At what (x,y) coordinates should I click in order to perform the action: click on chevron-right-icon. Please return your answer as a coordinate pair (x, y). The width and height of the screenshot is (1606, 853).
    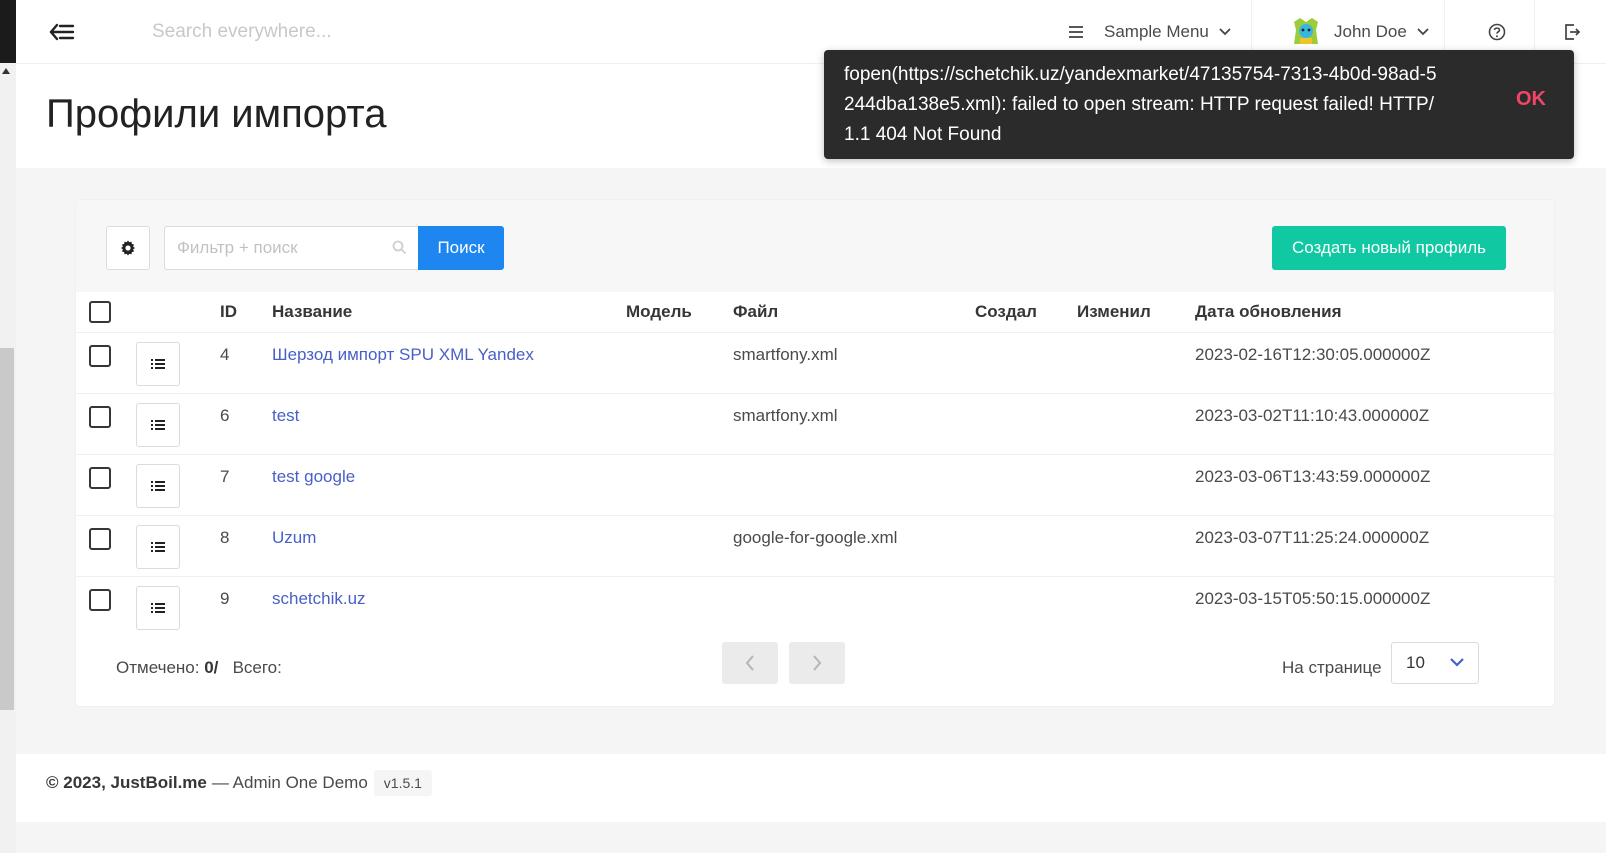
    Looking at the image, I should click on (817, 663).